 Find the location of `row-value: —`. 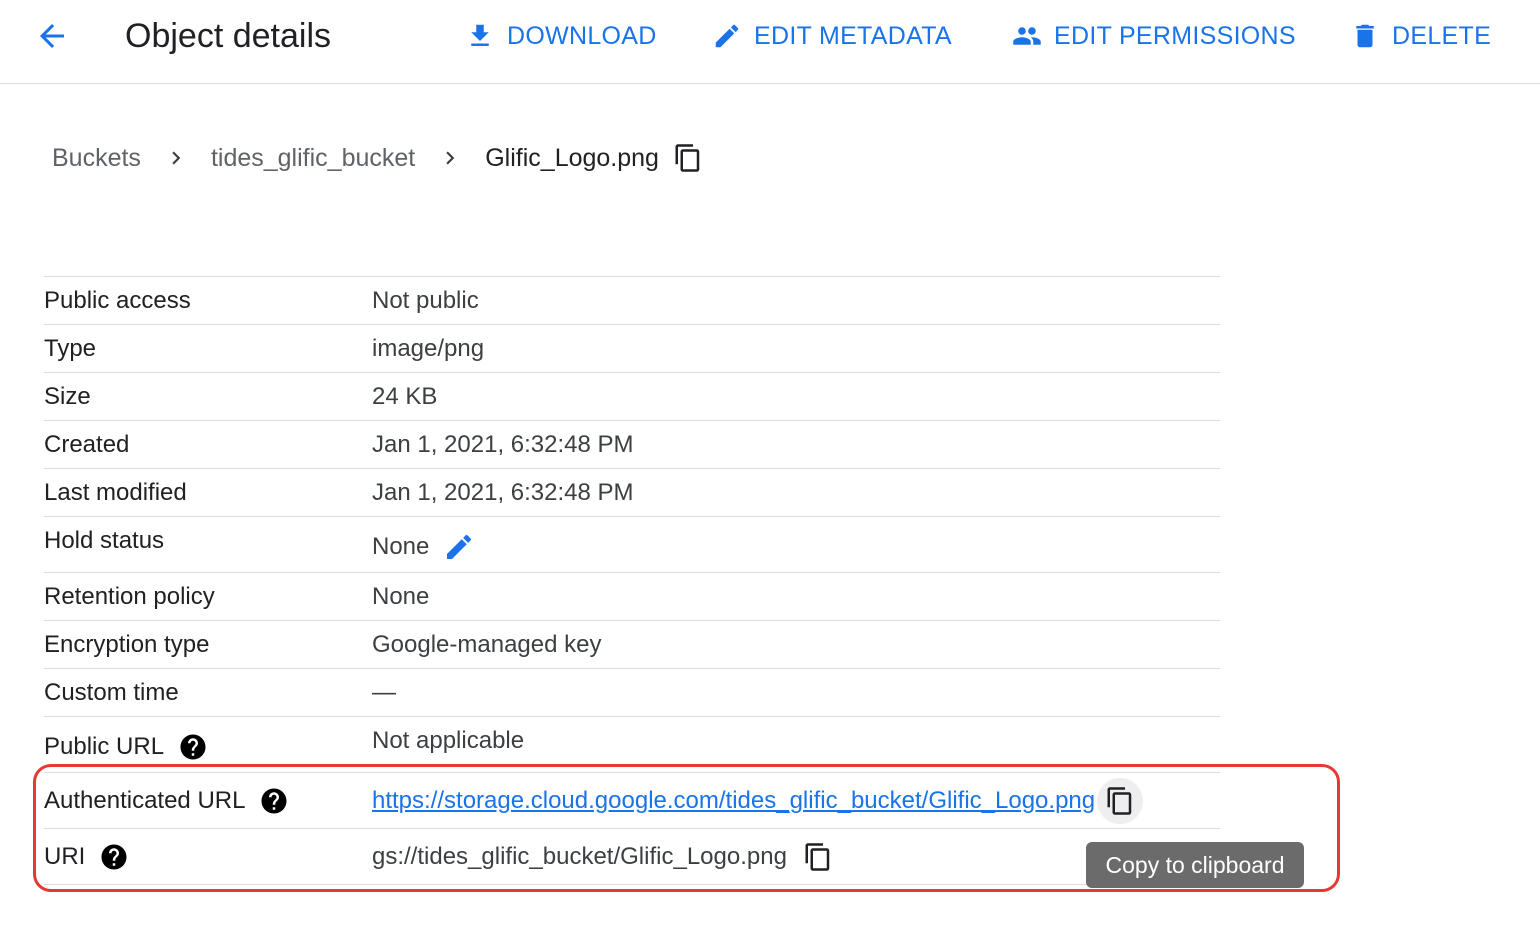

row-value: — is located at coordinates (384, 692).